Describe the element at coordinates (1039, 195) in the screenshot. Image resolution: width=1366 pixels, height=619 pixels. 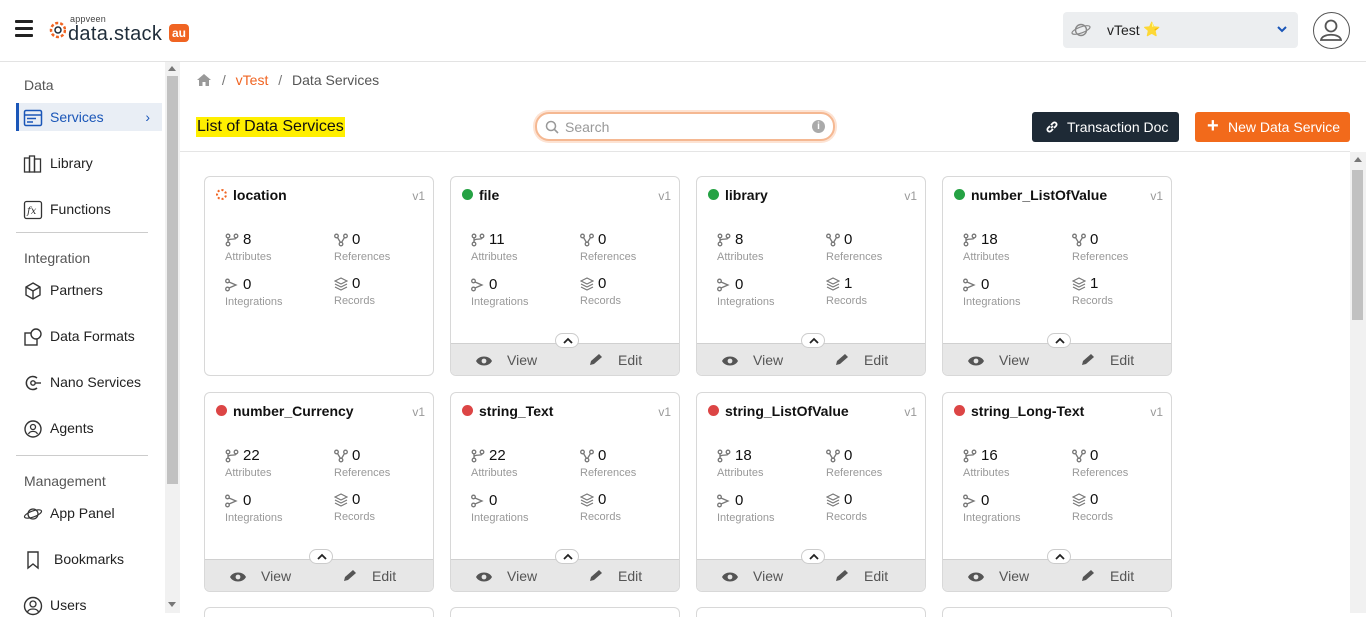
I see `service-name: number_ListOfValue` at that location.